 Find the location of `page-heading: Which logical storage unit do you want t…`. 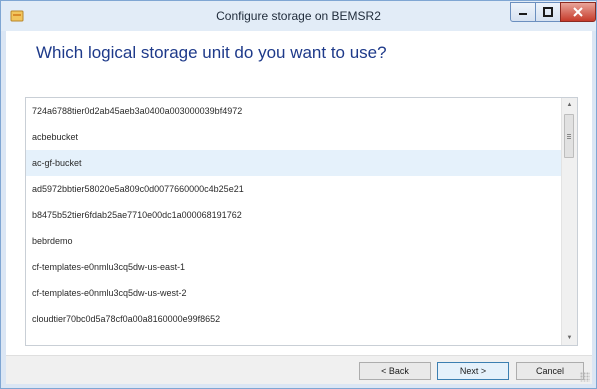

page-heading: Which logical storage unit do you want t… is located at coordinates (211, 52).